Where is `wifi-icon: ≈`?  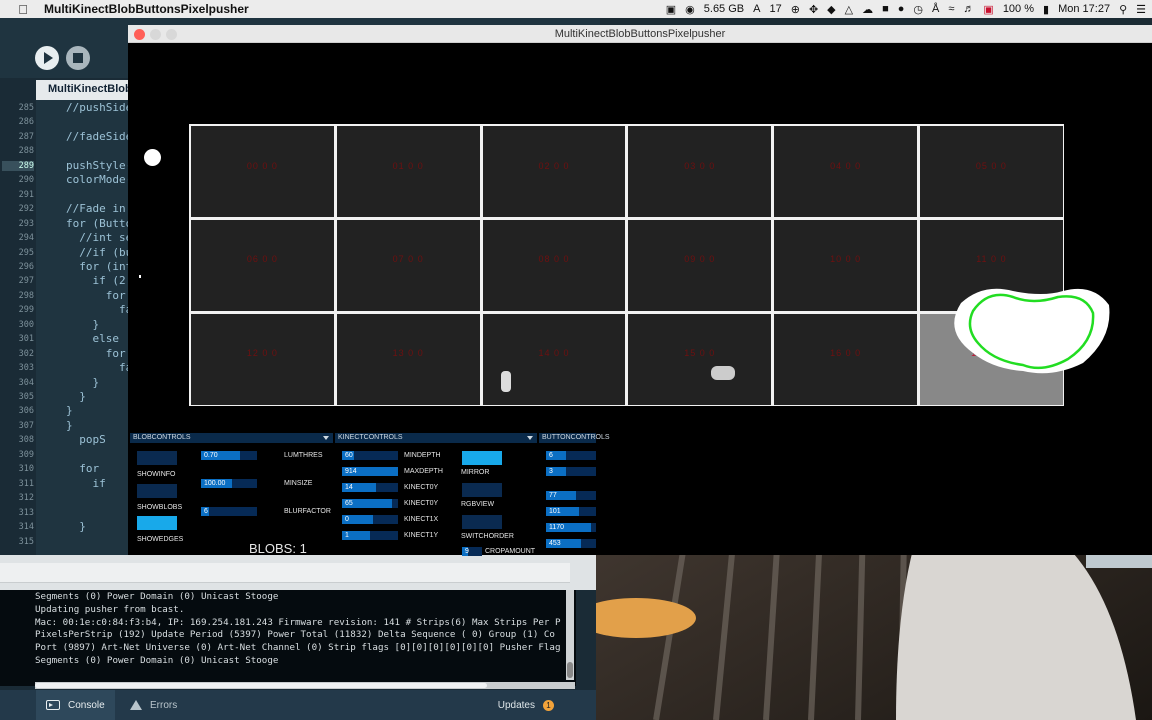 wifi-icon: ≈ is located at coordinates (951, 9).